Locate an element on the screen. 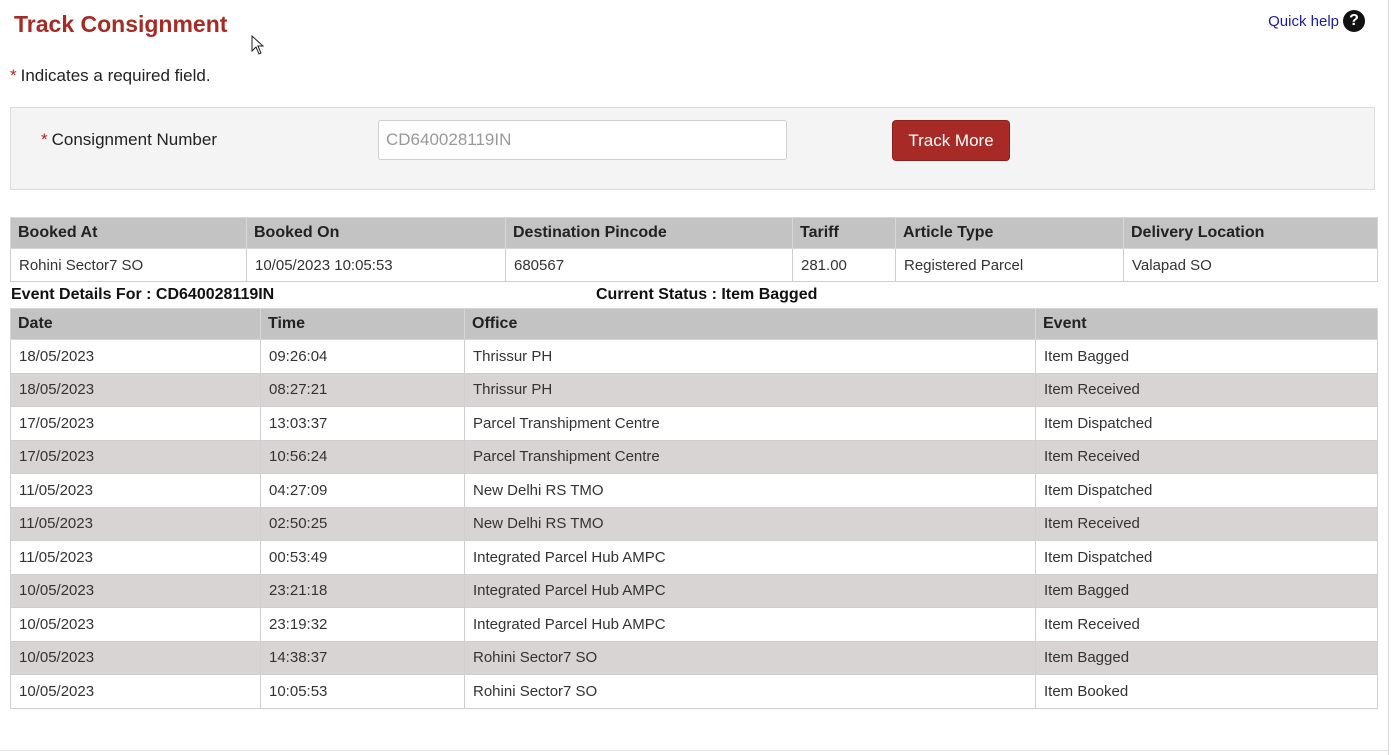 This screenshot has width=1391, height=755. col-time: Time is located at coordinates (362, 324).